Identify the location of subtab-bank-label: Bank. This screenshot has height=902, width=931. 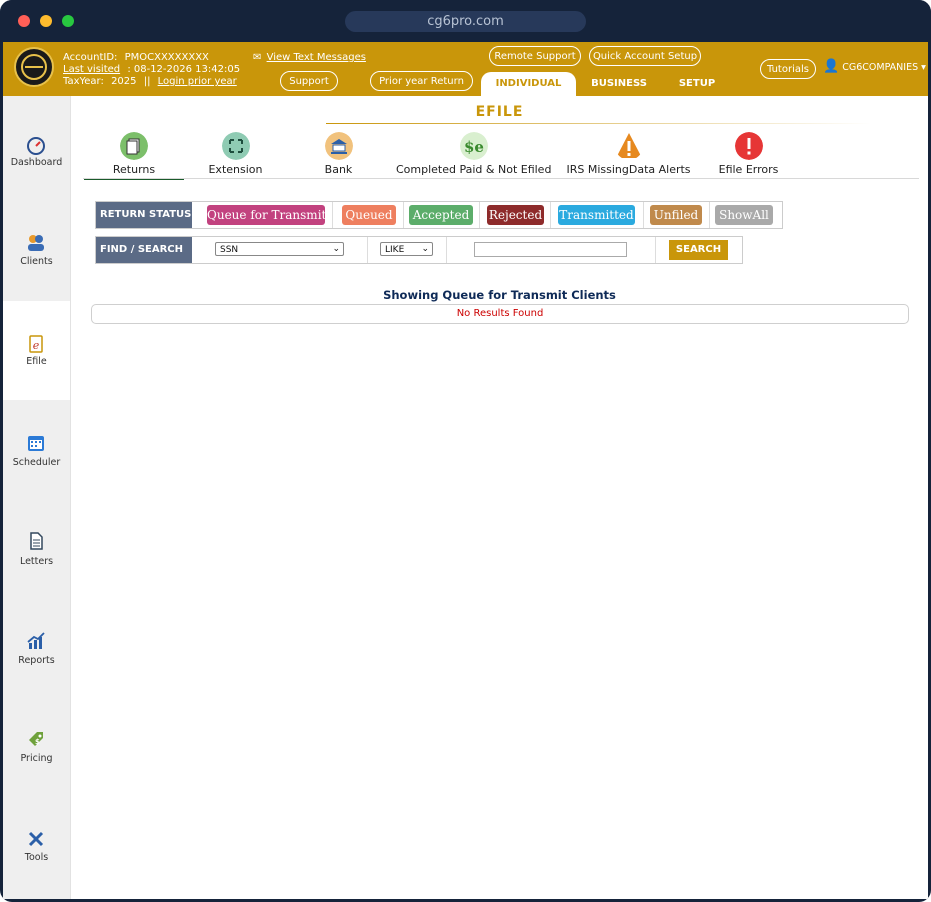
(338, 169).